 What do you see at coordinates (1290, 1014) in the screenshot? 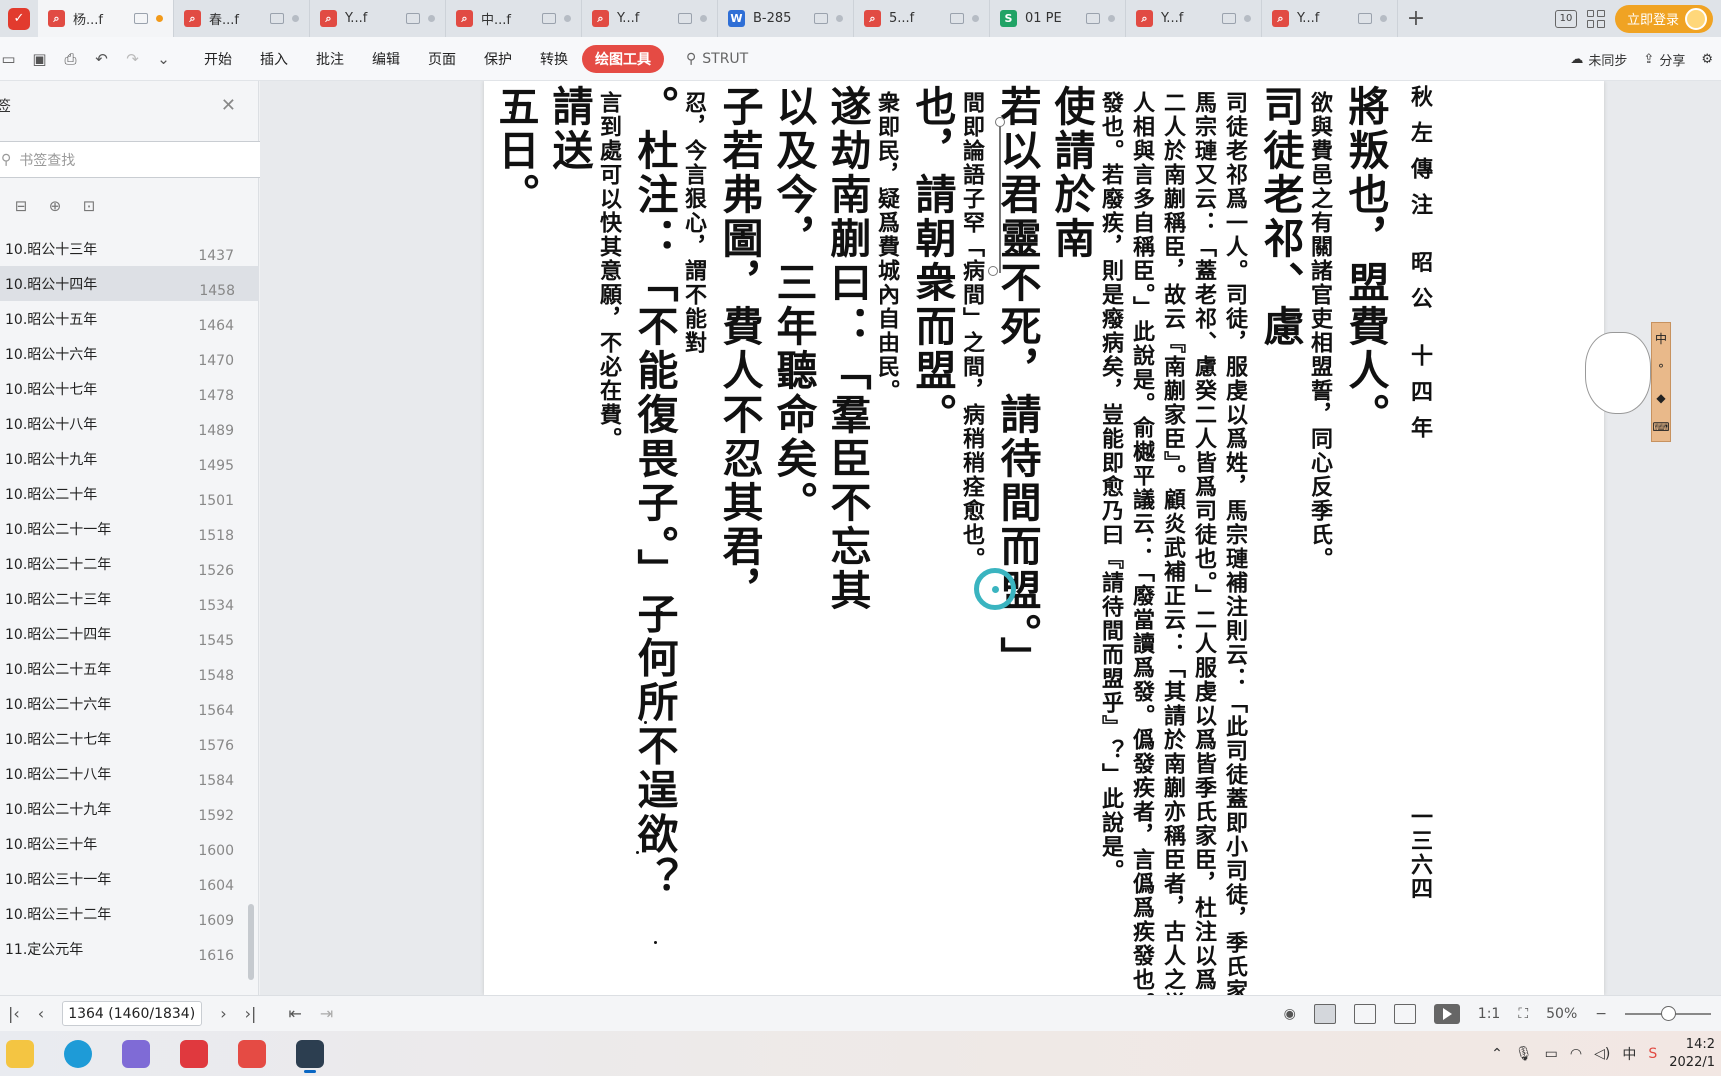
I see `eye-icon: ◉` at bounding box center [1290, 1014].